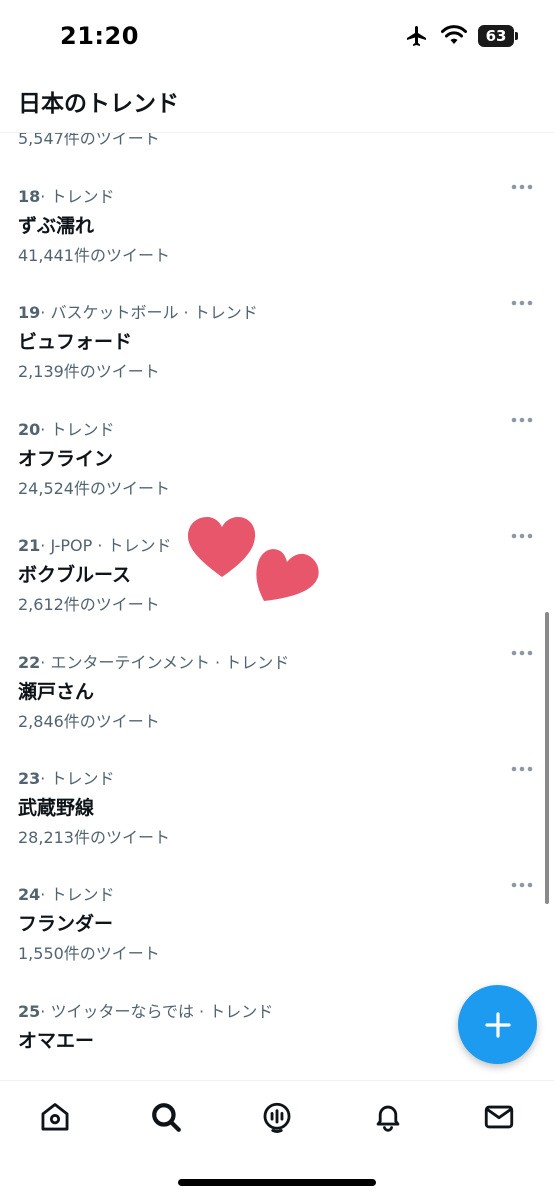 Image resolution: width=554 pixels, height=1200 pixels. What do you see at coordinates (89, 721) in the screenshot?
I see `trend-count: 2,846件のツイート` at bounding box center [89, 721].